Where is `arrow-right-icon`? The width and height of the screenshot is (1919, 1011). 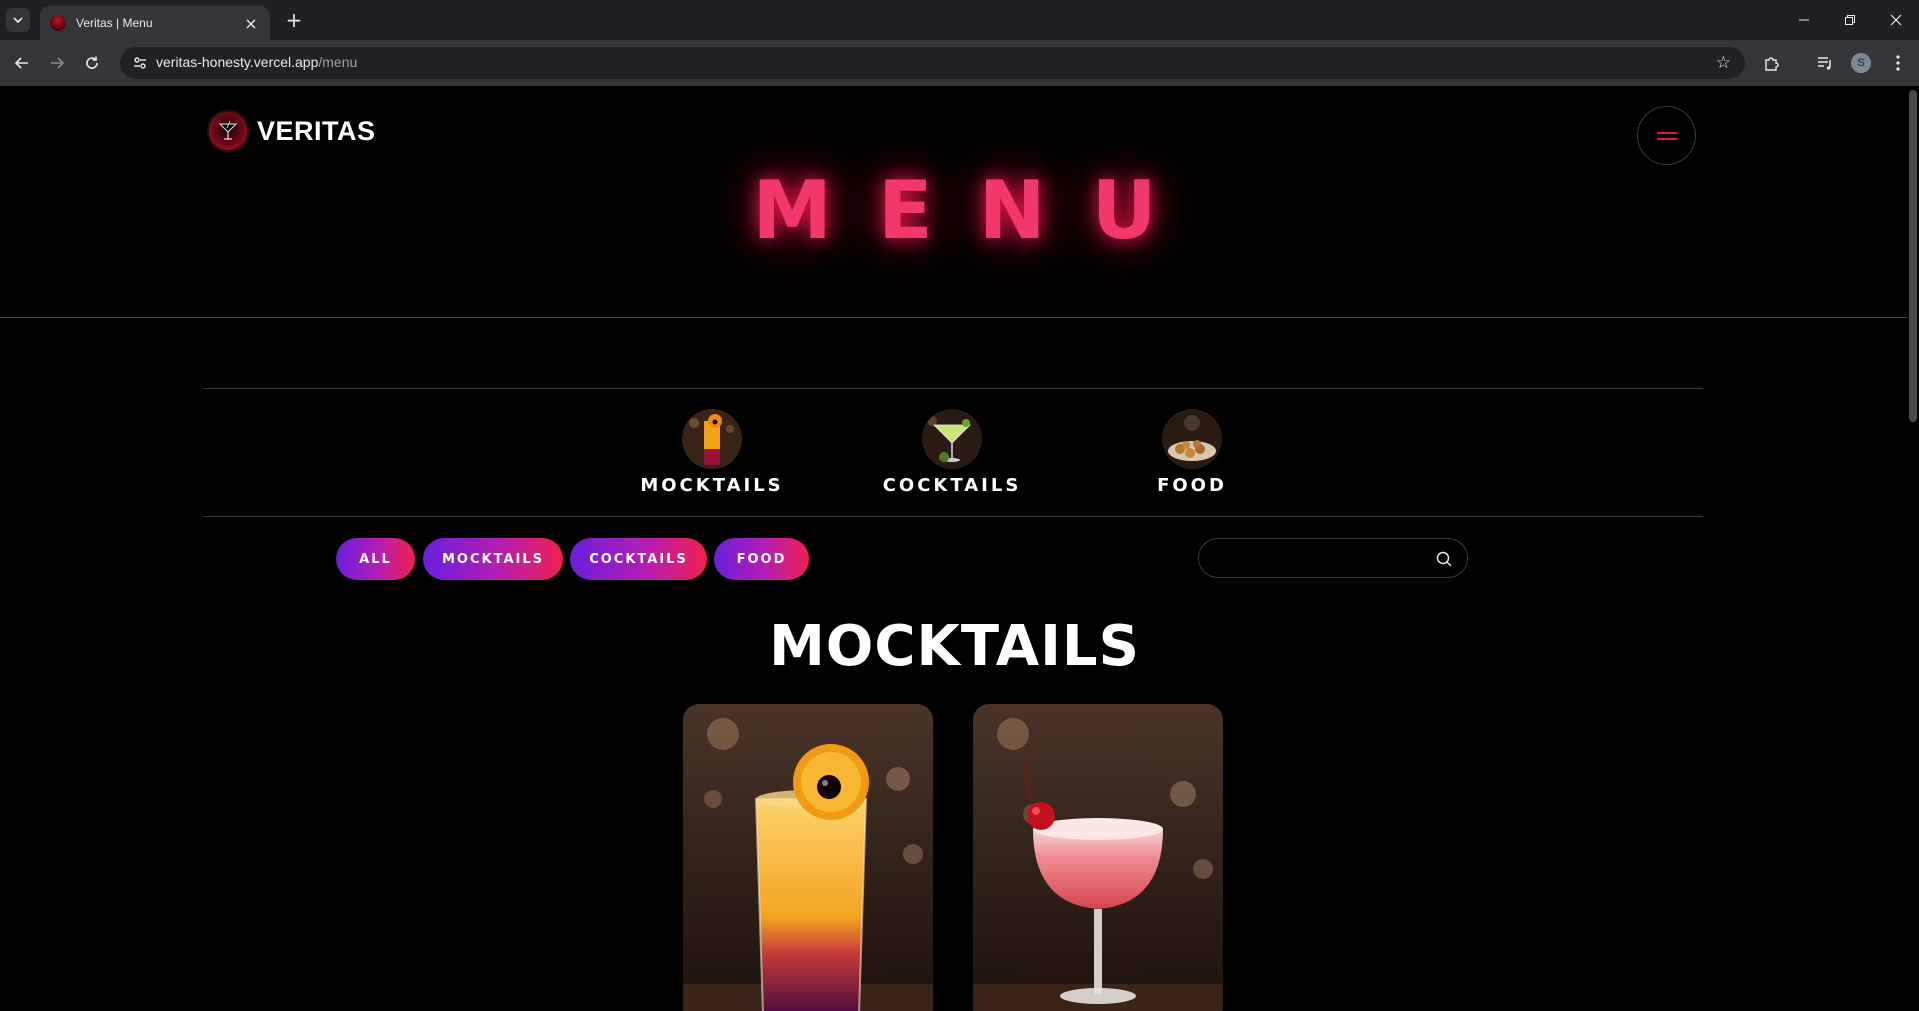
arrow-right-icon is located at coordinates (58, 63).